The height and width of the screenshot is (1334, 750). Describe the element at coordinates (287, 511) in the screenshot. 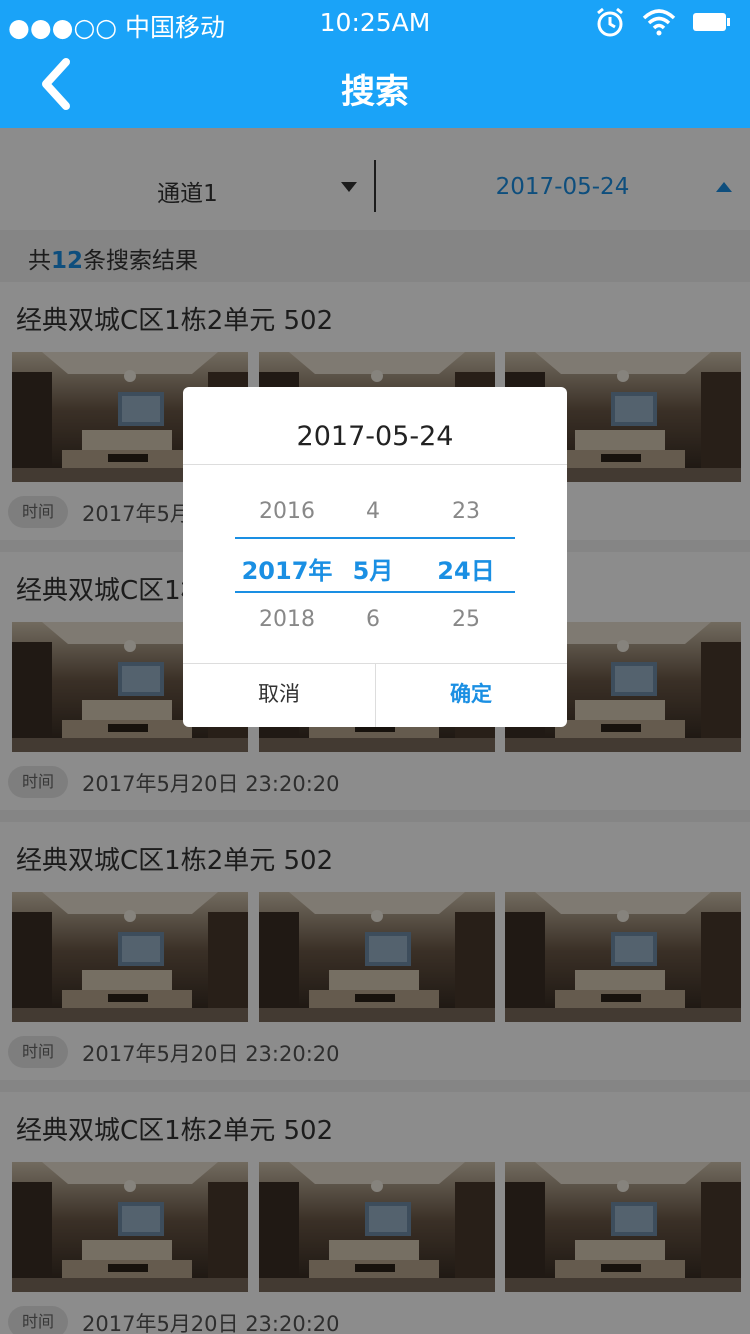

I see `year-prev: 2016` at that location.